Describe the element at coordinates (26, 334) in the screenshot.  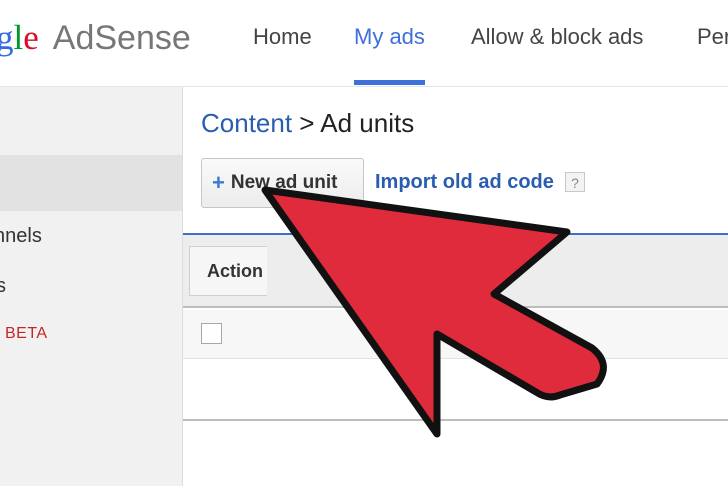
I see `sidebar-beta-badge: BETA` at that location.